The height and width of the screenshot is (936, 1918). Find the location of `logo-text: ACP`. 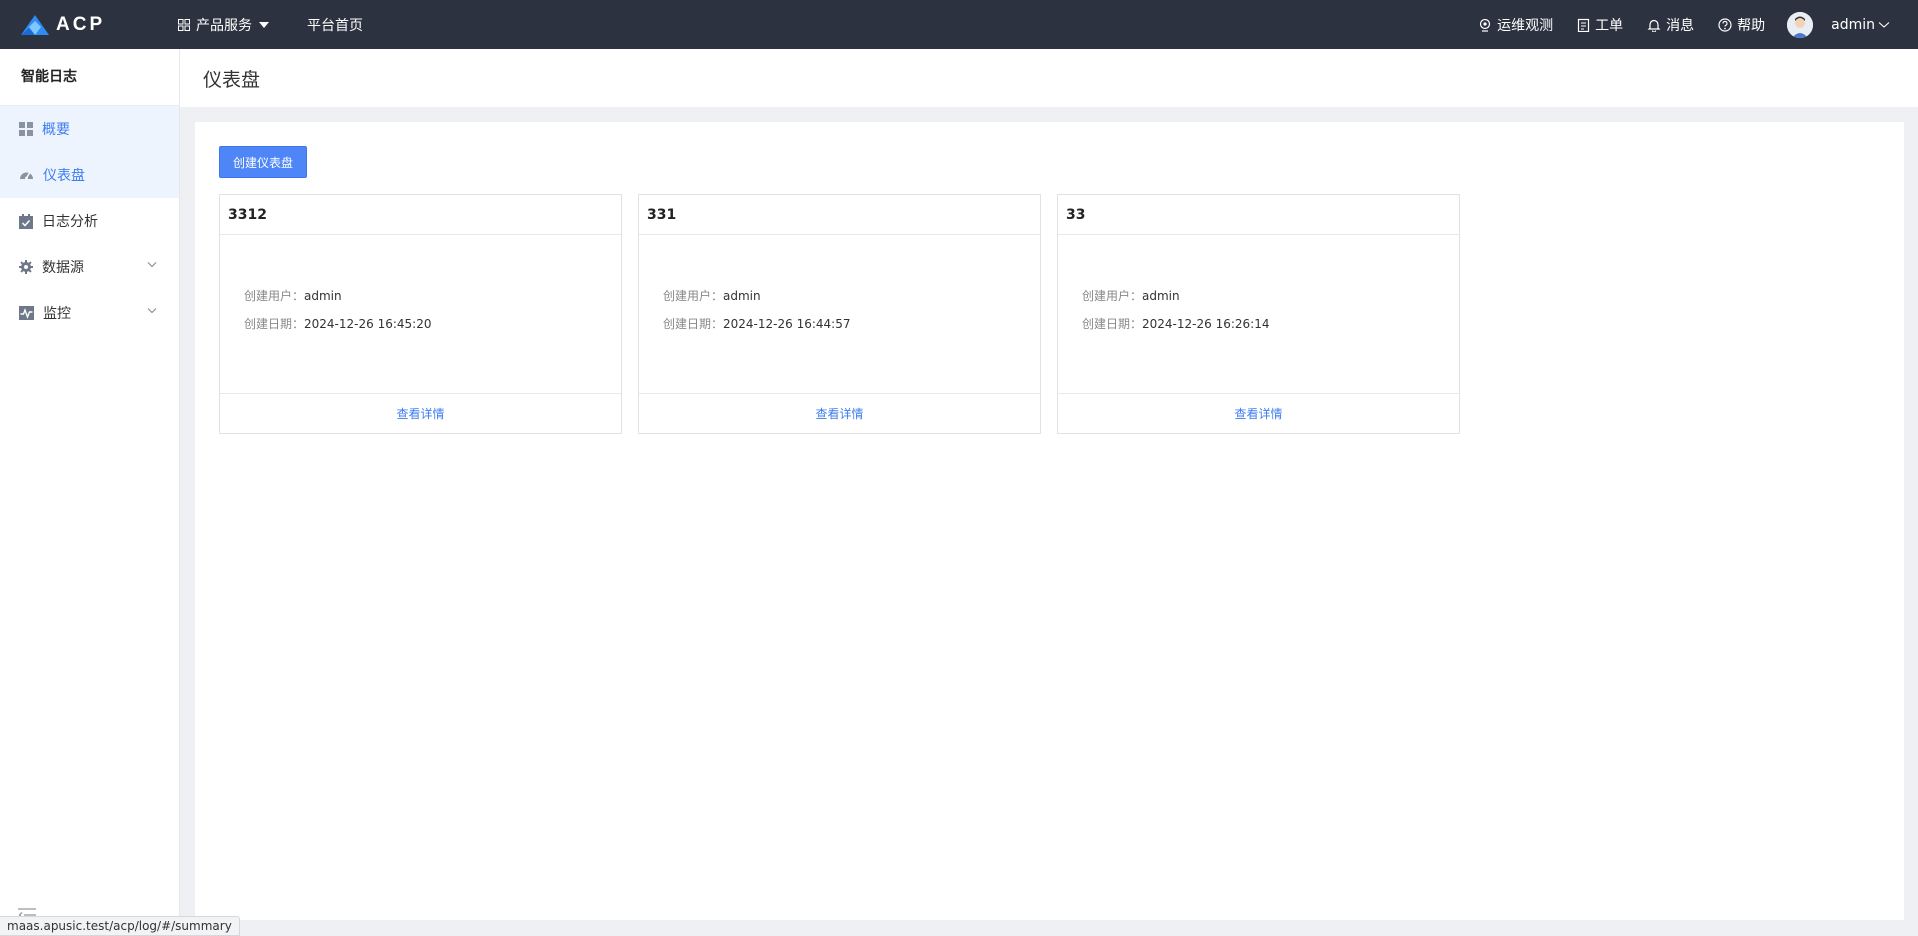

logo-text: ACP is located at coordinates (81, 24).